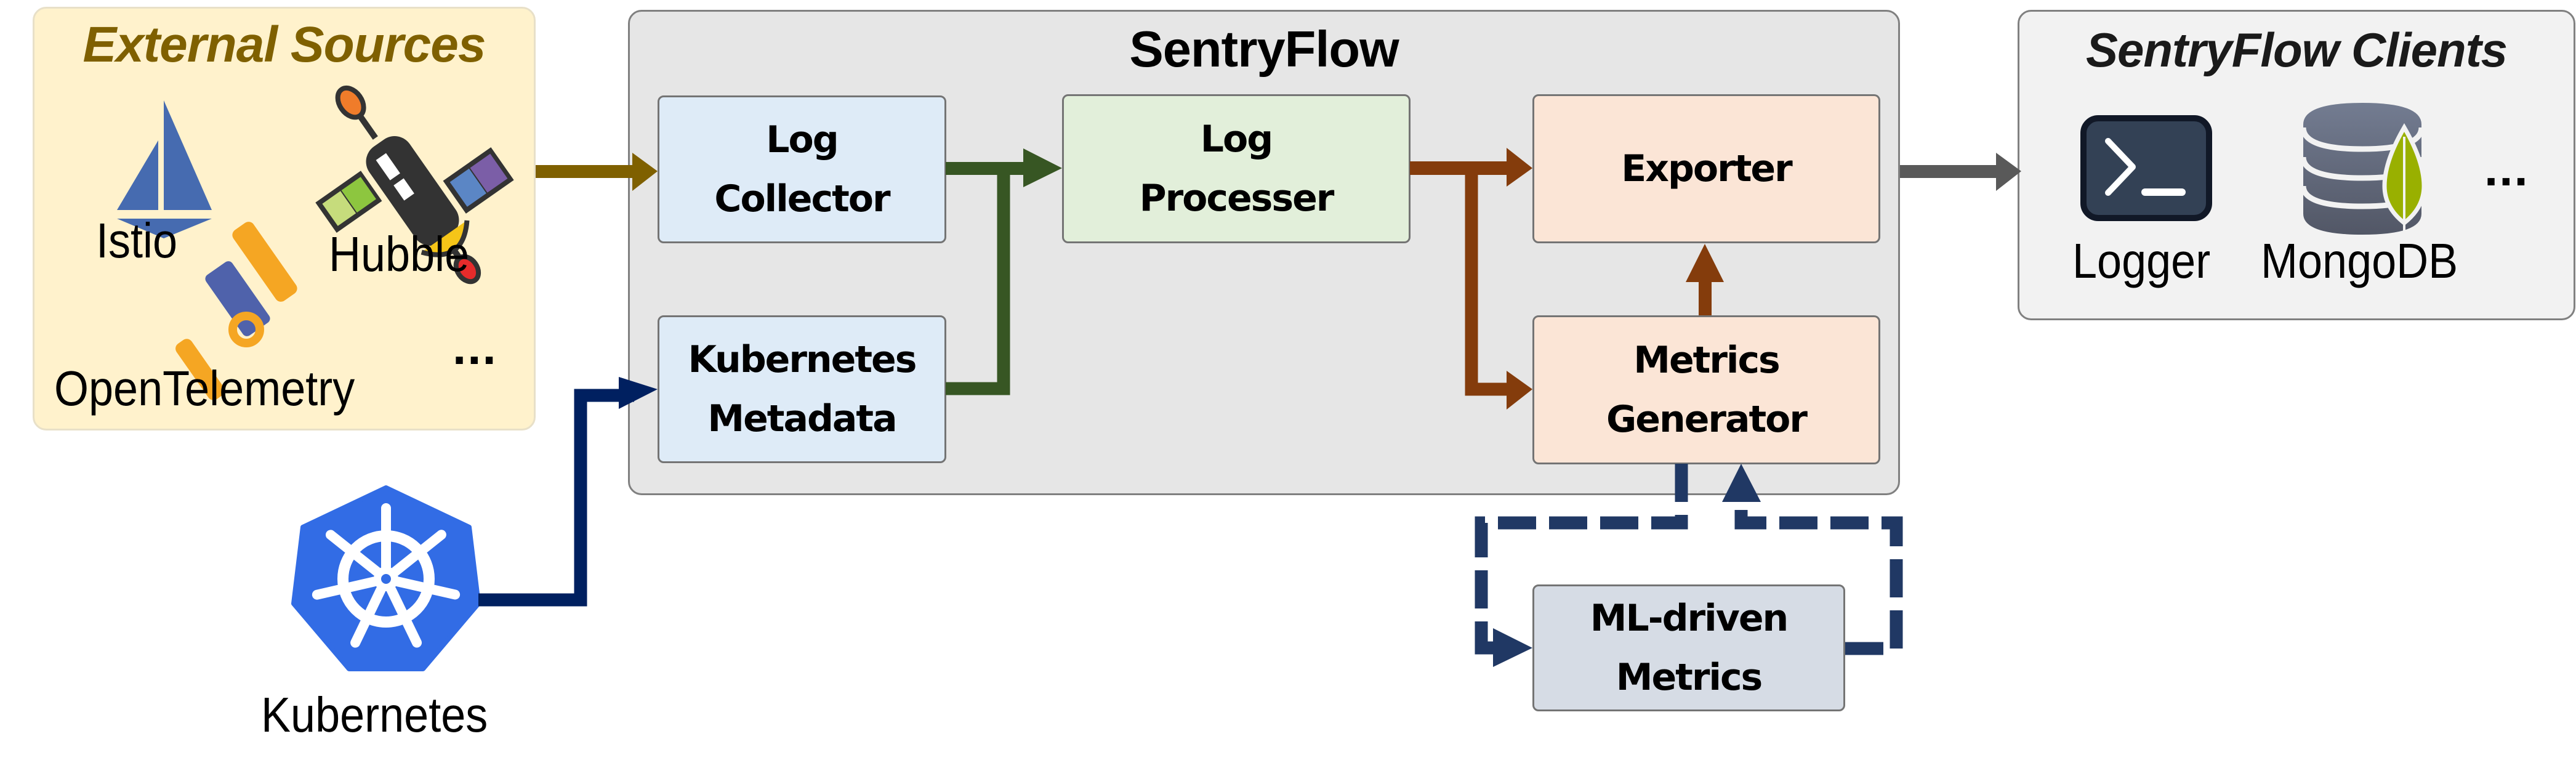 Image resolution: width=2576 pixels, height=776 pixels. I want to click on edge-collector-metadata-to-processer, so click(1004, 271).